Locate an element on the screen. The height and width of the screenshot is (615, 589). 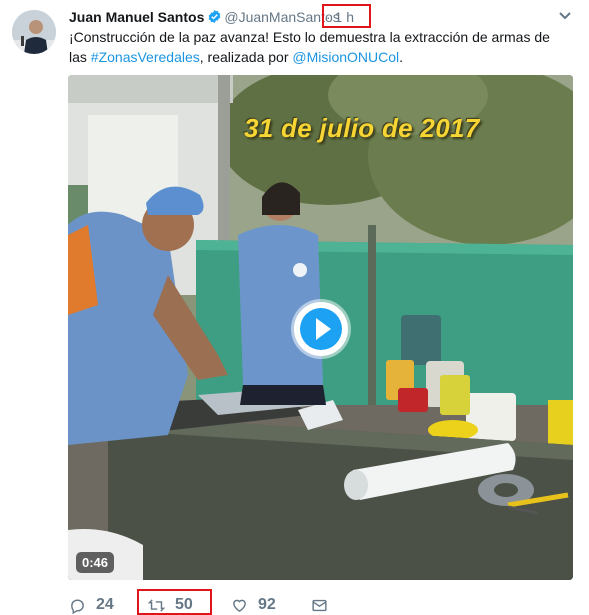
reply-count: 24 is located at coordinates (105, 604).